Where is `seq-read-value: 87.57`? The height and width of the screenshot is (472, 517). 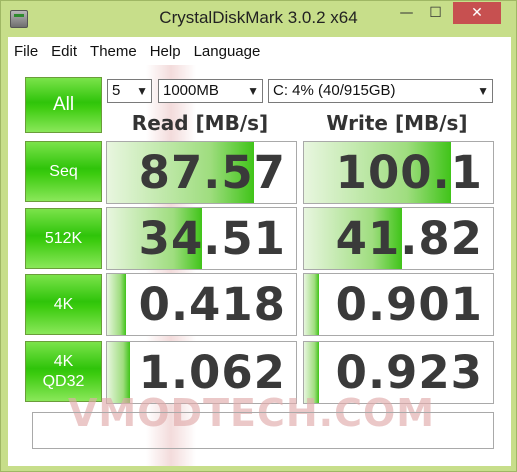 seq-read-value: 87.57 is located at coordinates (212, 172).